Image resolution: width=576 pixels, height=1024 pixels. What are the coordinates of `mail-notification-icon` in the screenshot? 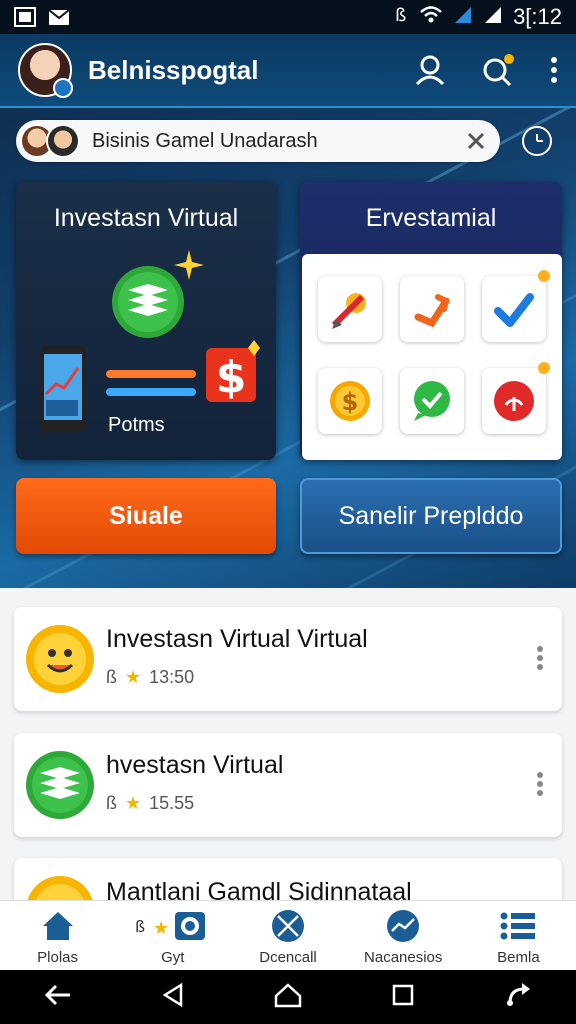 It's located at (59, 17).